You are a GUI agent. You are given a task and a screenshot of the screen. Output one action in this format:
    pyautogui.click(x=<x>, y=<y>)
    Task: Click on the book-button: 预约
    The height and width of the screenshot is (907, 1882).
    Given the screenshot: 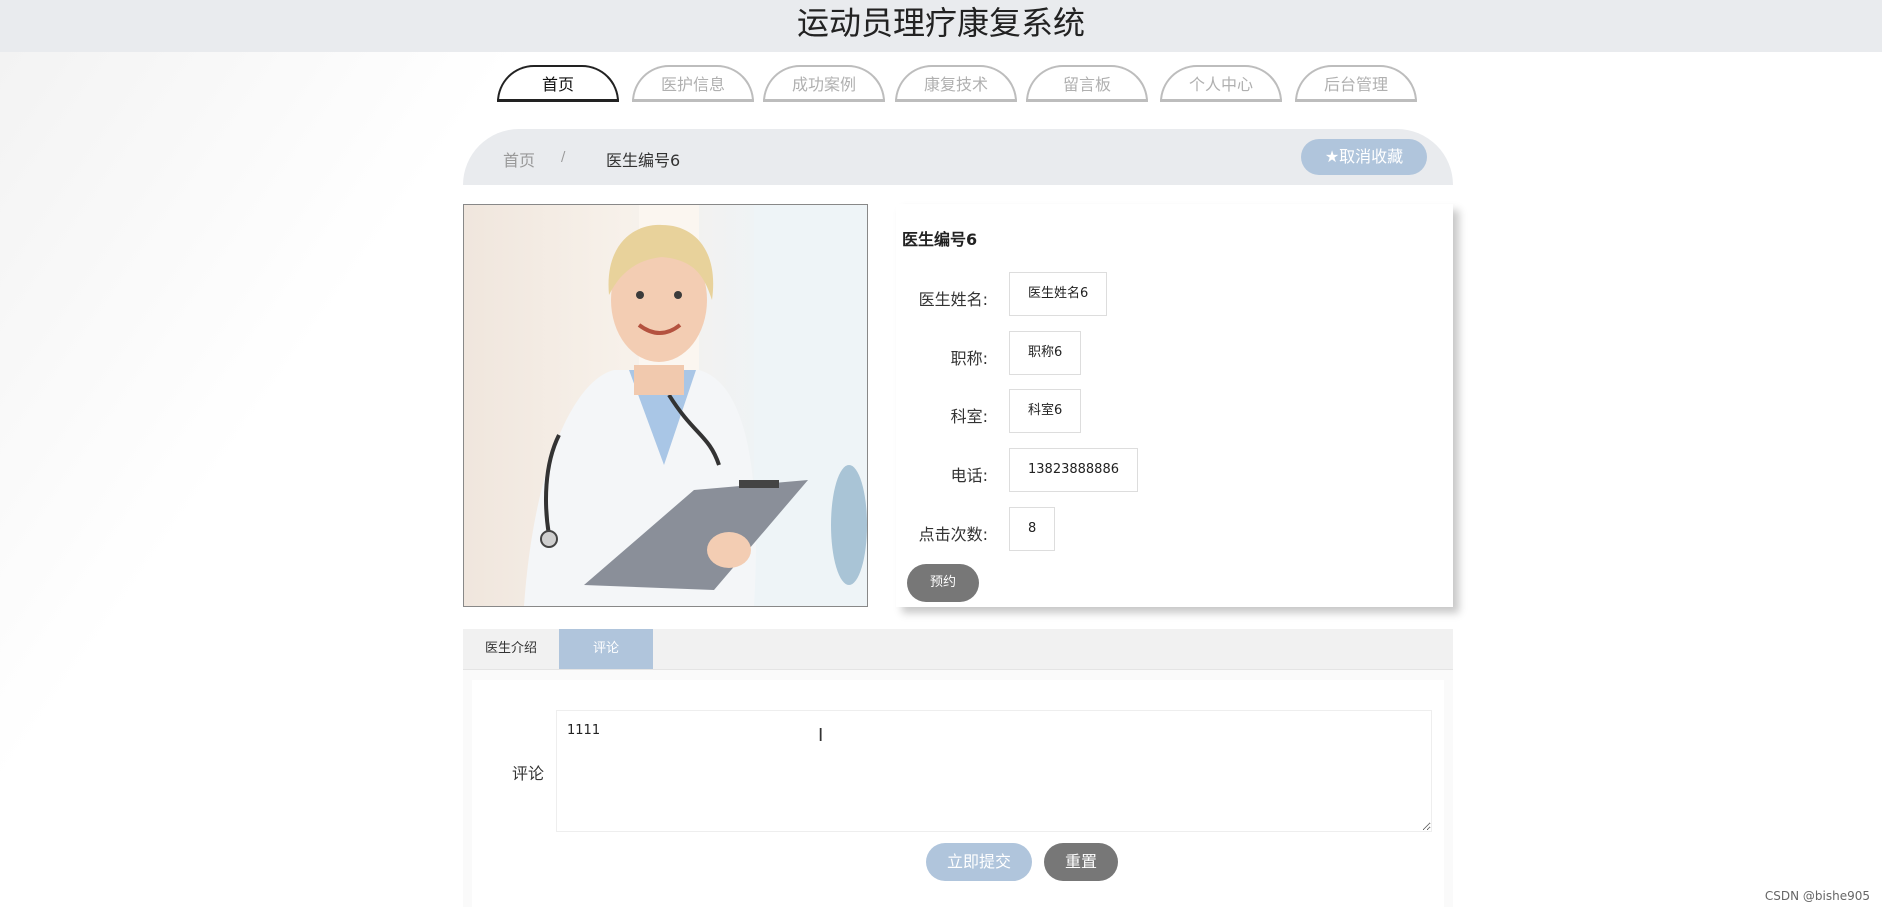 What is the action you would take?
    pyautogui.click(x=943, y=583)
    